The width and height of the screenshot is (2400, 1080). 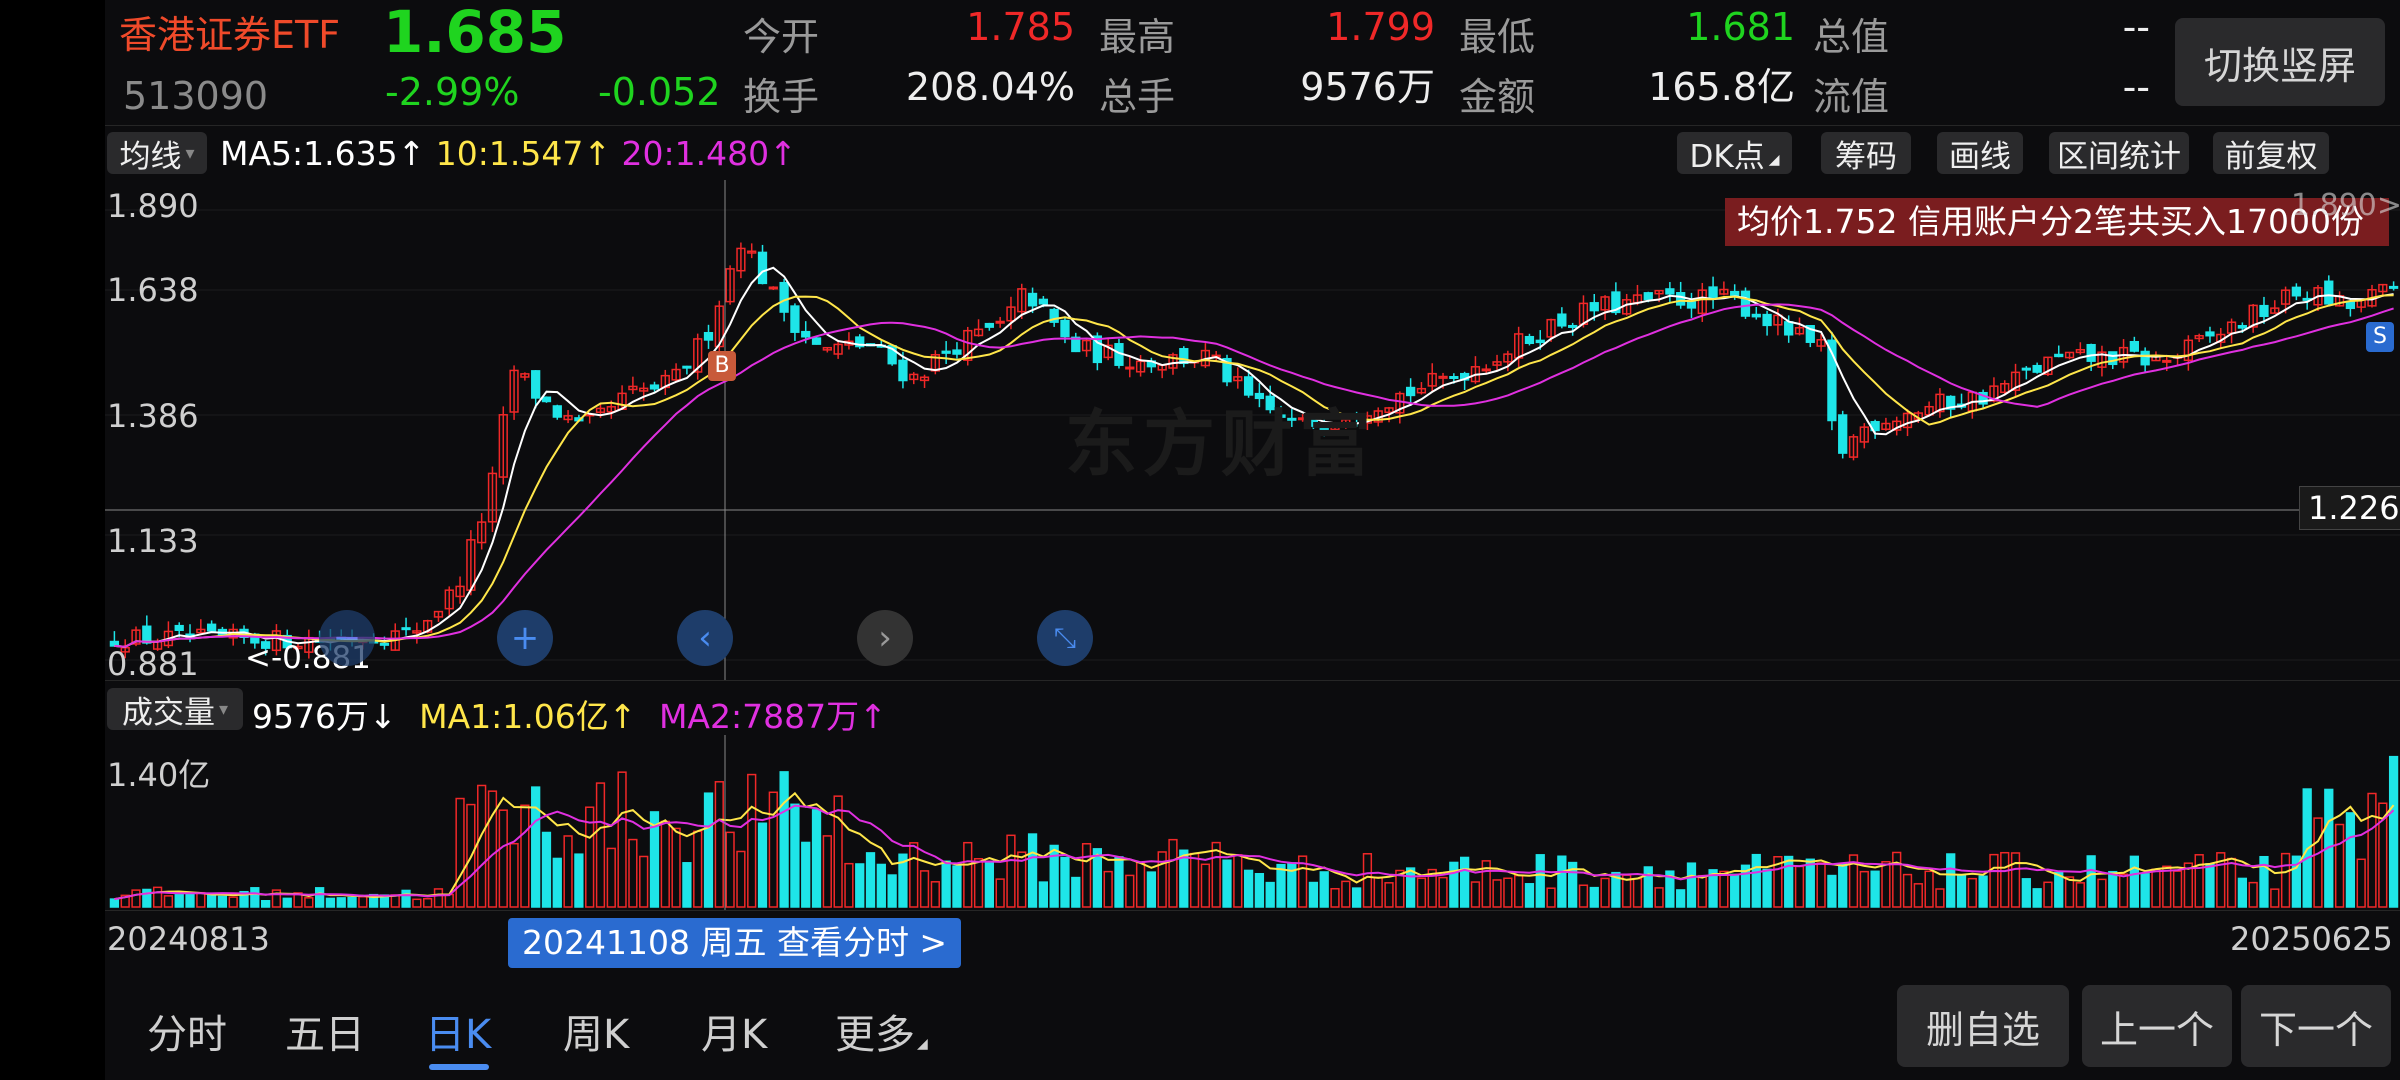 I want to click on draw-line-button: 画线, so click(x=1980, y=153).